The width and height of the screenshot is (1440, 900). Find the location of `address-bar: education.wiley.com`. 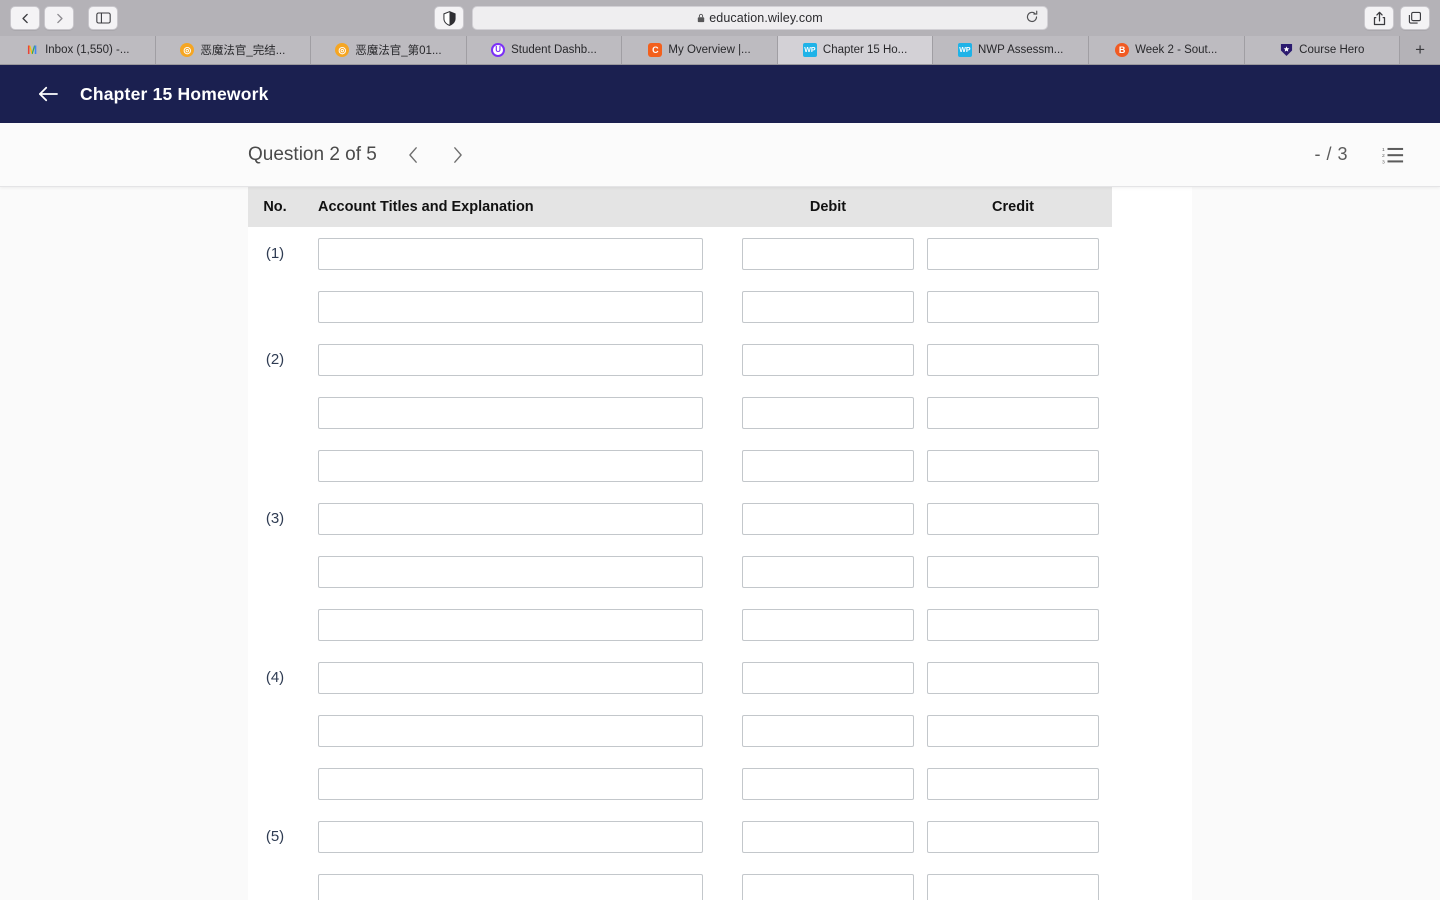

address-bar: education.wiley.com is located at coordinates (760, 18).